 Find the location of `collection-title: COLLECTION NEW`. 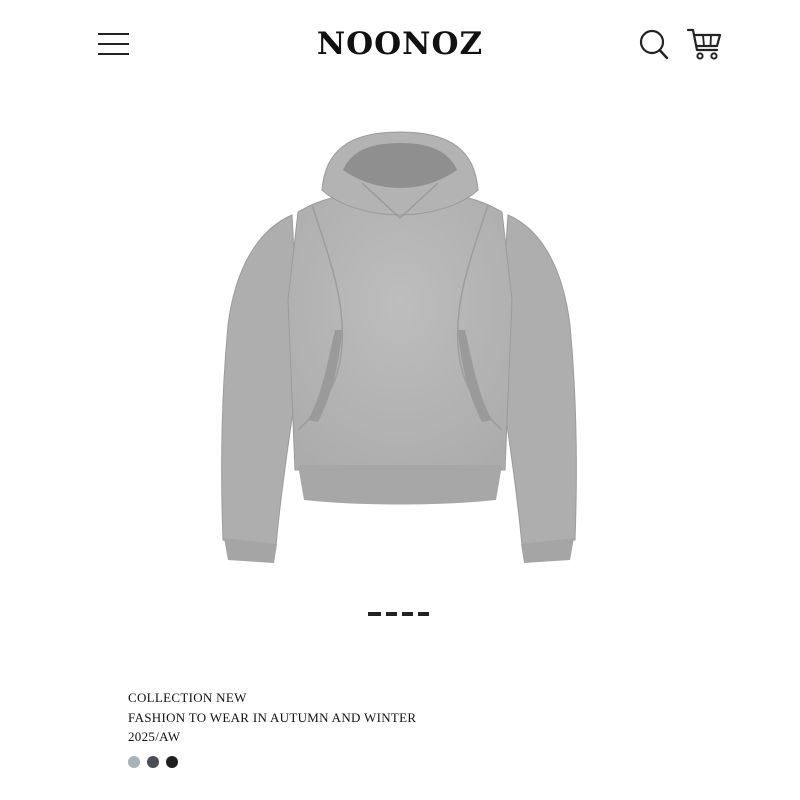

collection-title: COLLECTION NEW is located at coordinates (187, 697).